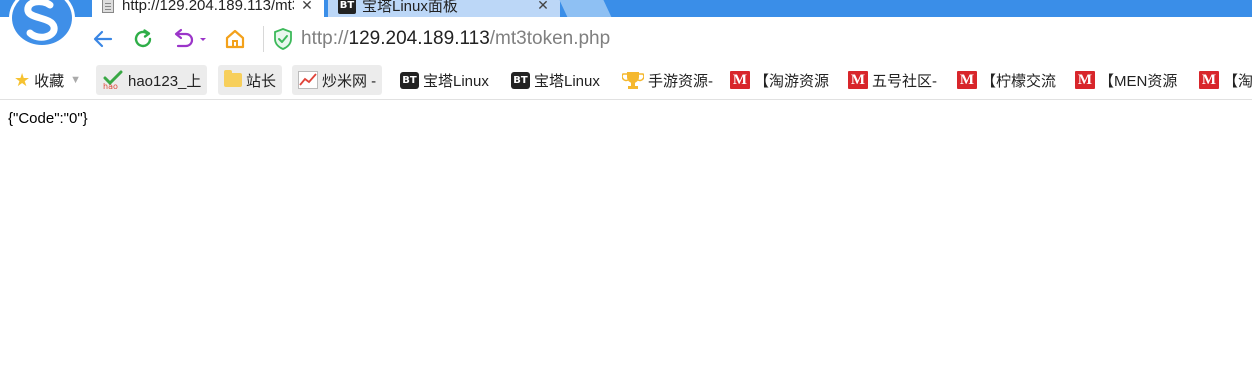  I want to click on url-host: 129.204.189.113, so click(419, 38).